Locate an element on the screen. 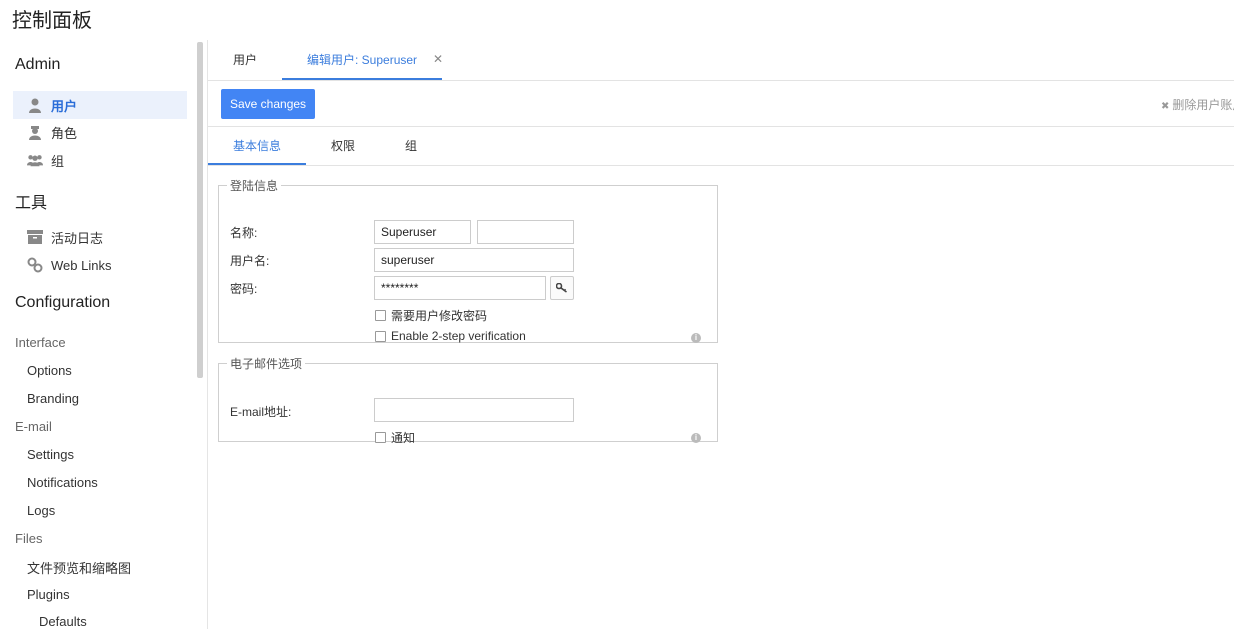 Image resolution: width=1234 pixels, height=629 pixels. notify-option: 通知 is located at coordinates (395, 437).